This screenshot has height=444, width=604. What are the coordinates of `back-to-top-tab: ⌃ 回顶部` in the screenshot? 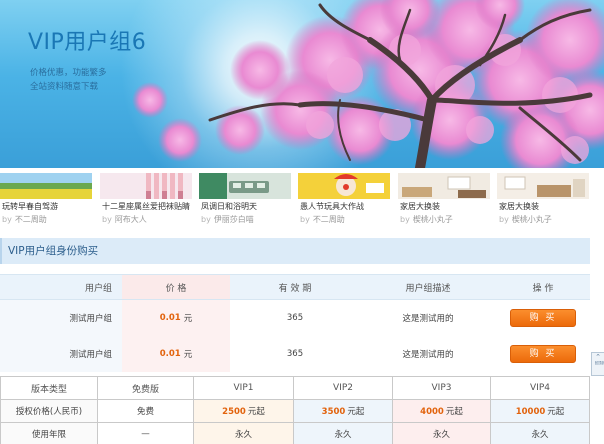 It's located at (597, 364).